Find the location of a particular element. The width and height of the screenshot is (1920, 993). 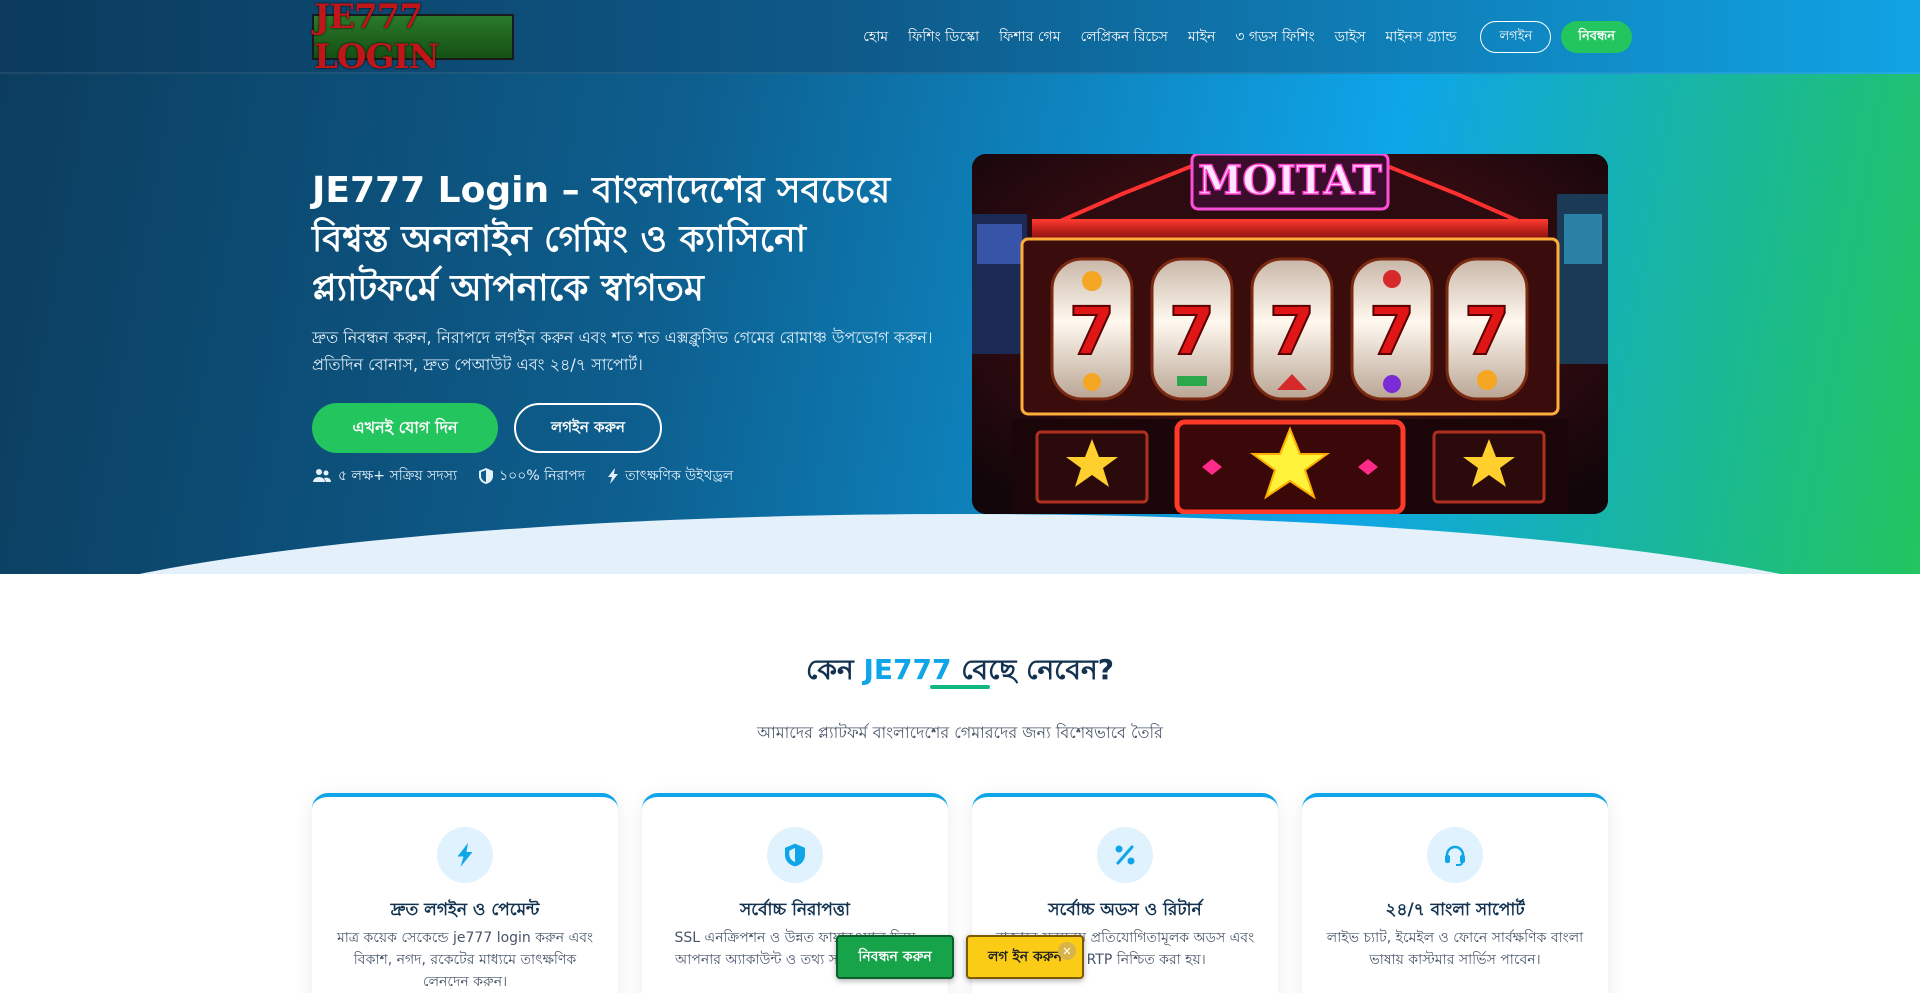

nav-item-dice: ডাইস is located at coordinates (1350, 37).